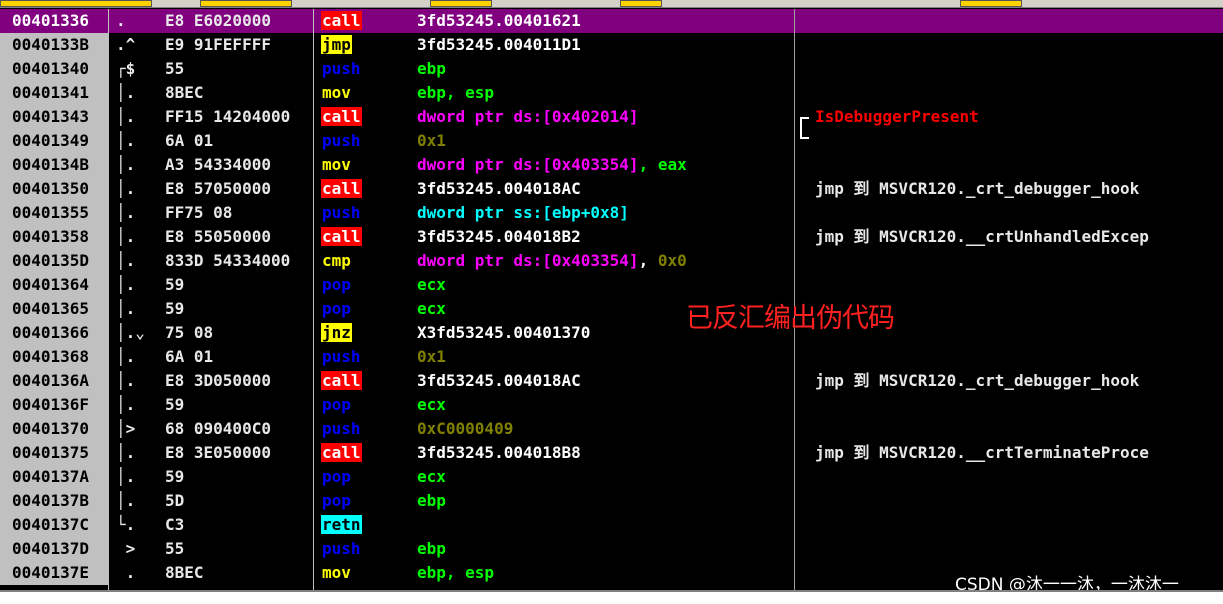  Describe the element at coordinates (611, 501) in the screenshot. I see `disasm-row: 0040137B │. 5D pop ebp` at that location.